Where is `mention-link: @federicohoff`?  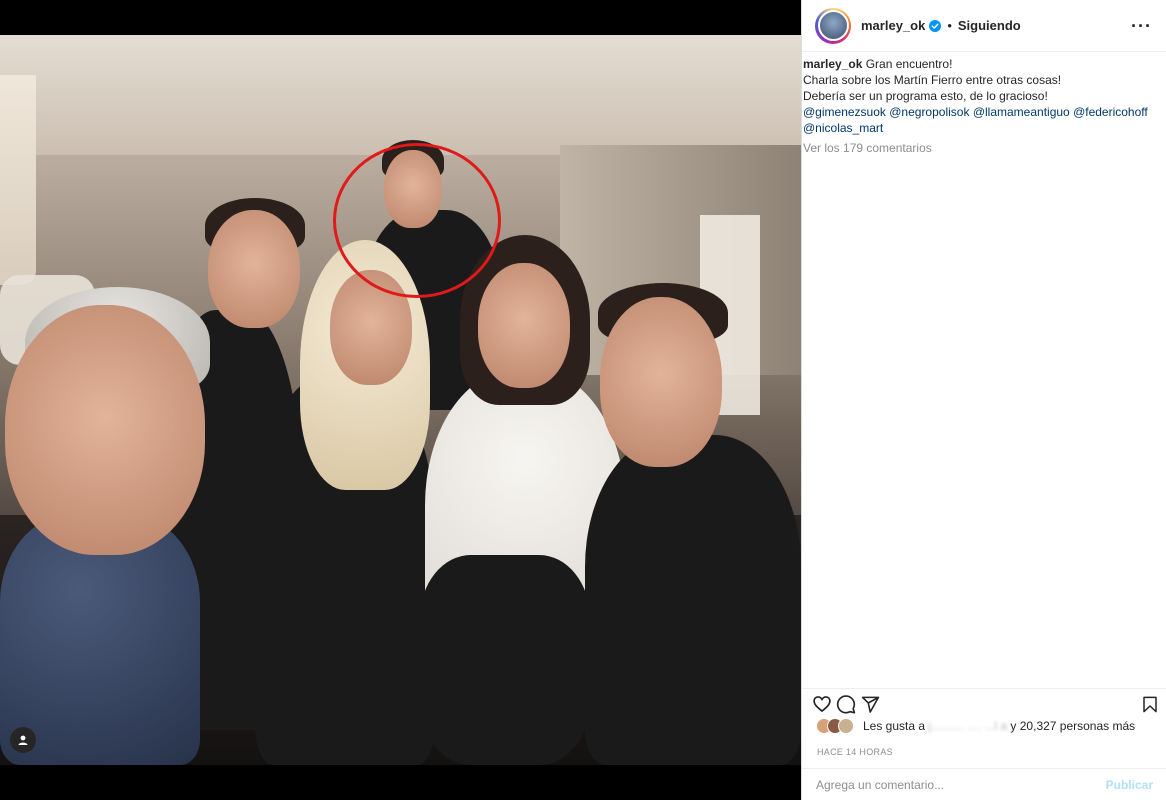
mention-link: @federicohoff is located at coordinates (1110, 112).